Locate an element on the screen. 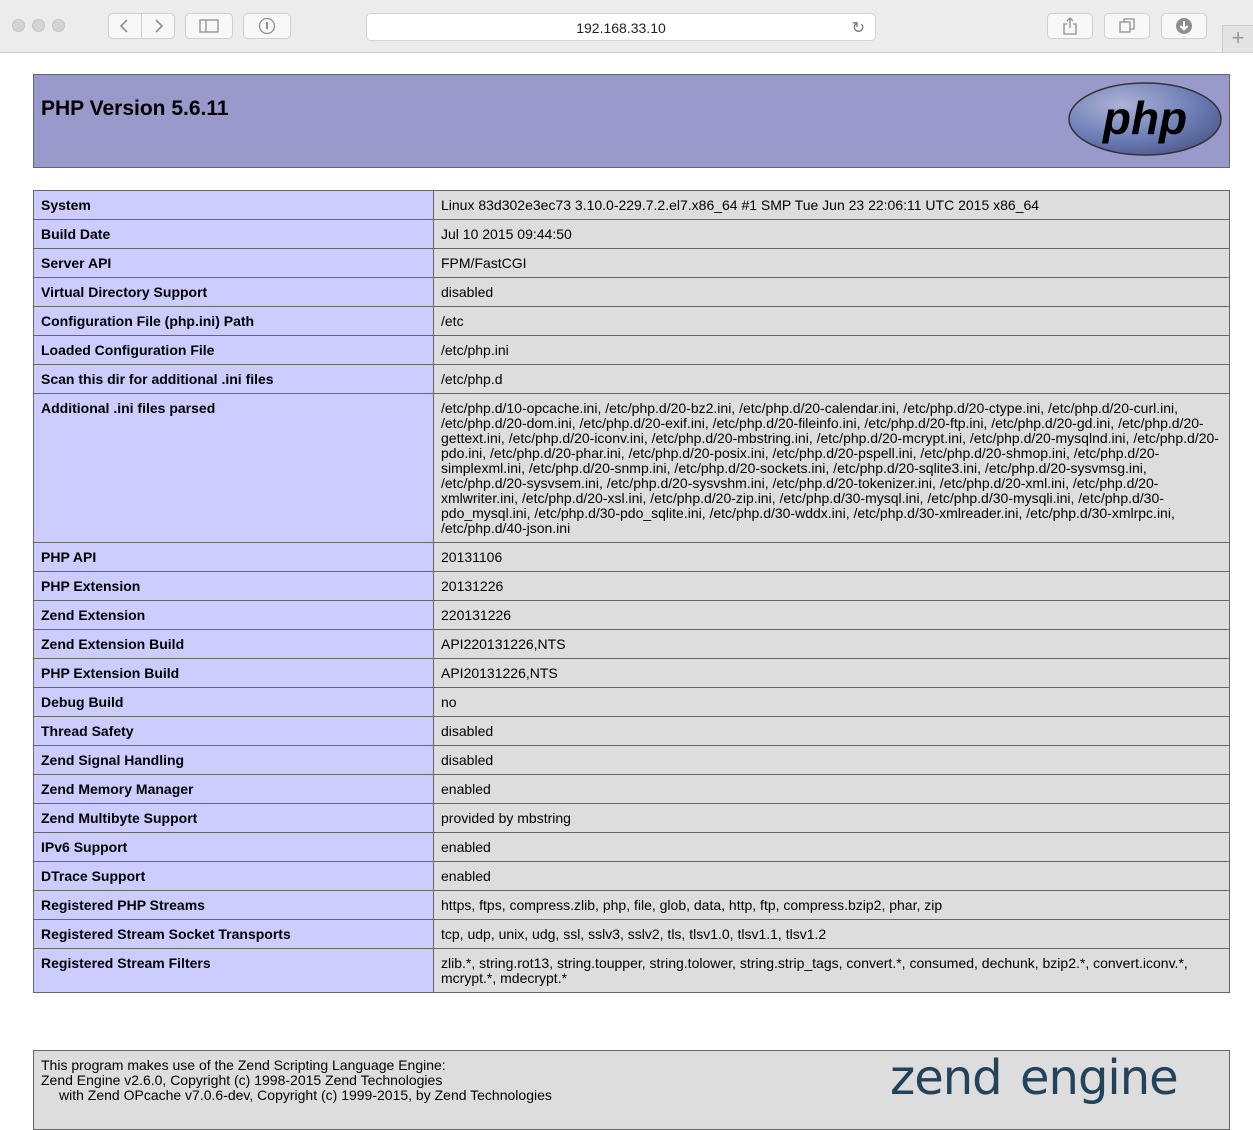  chevron-left-icon is located at coordinates (123, 26).